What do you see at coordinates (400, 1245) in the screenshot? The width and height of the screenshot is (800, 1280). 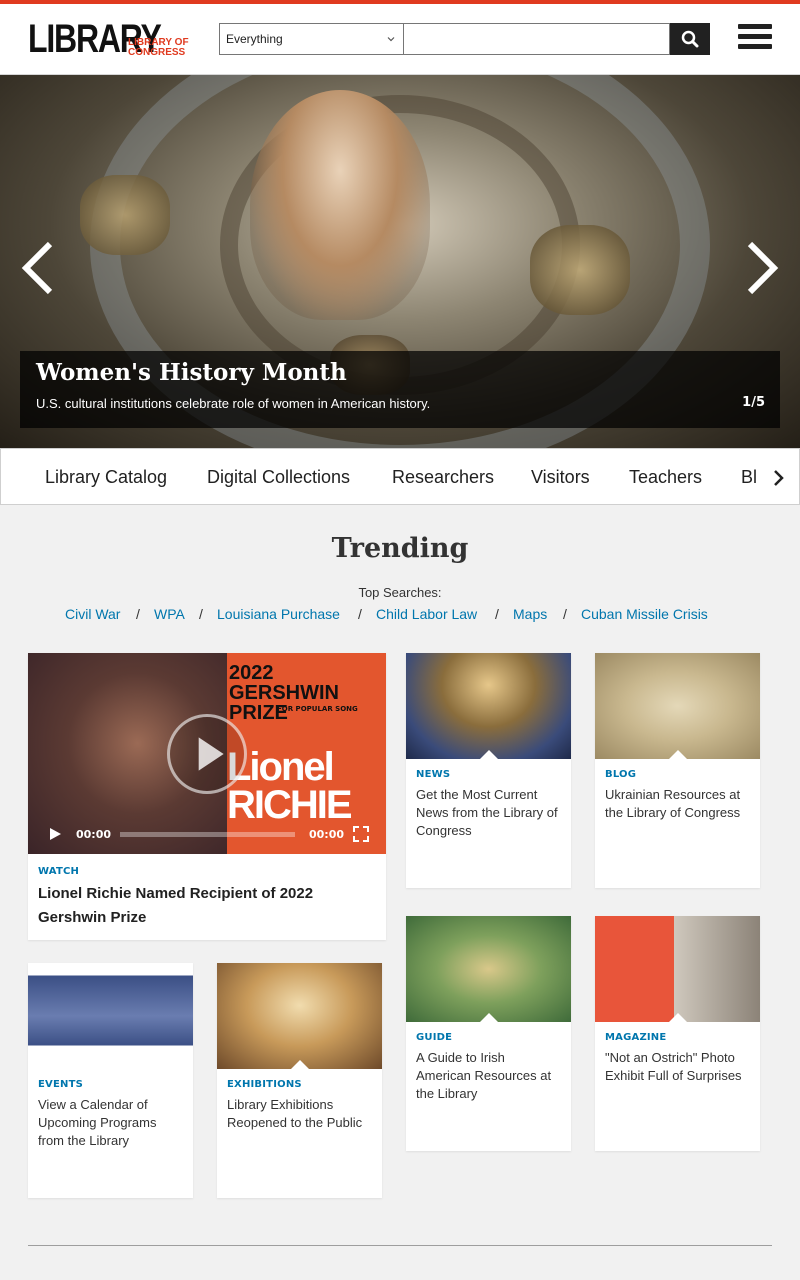 I see `section-divider` at bounding box center [400, 1245].